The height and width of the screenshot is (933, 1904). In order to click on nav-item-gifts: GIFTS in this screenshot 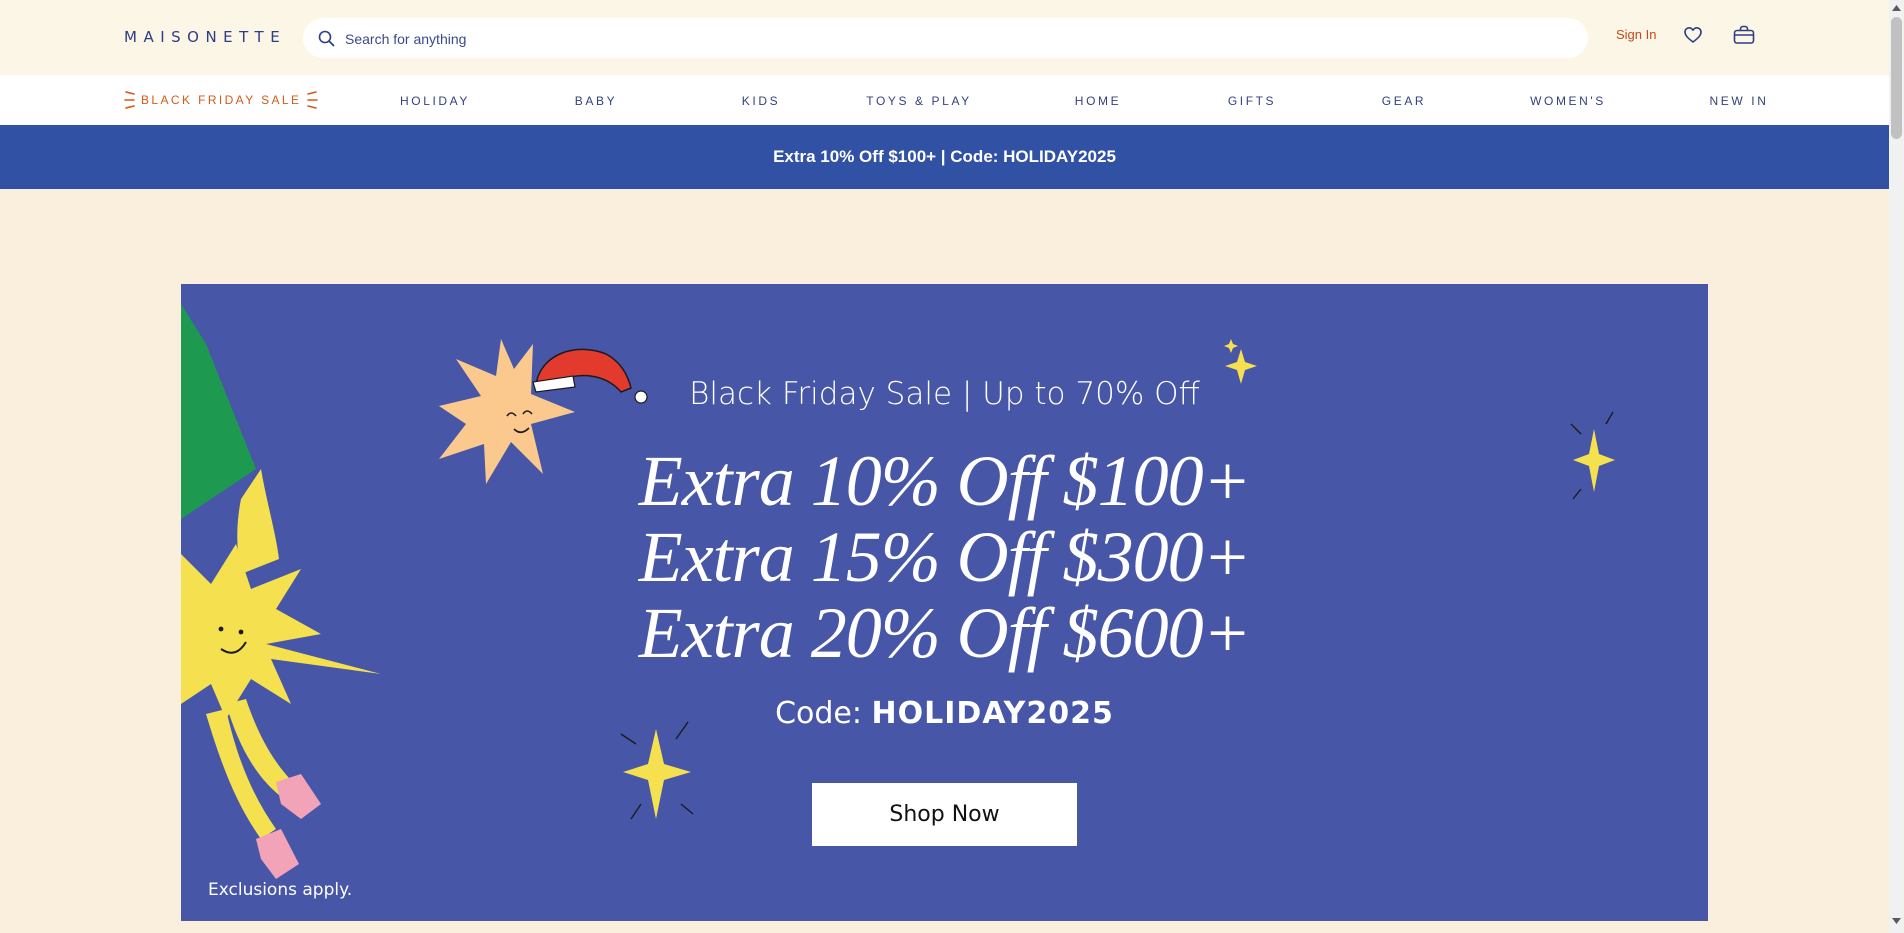, I will do `click(1252, 101)`.